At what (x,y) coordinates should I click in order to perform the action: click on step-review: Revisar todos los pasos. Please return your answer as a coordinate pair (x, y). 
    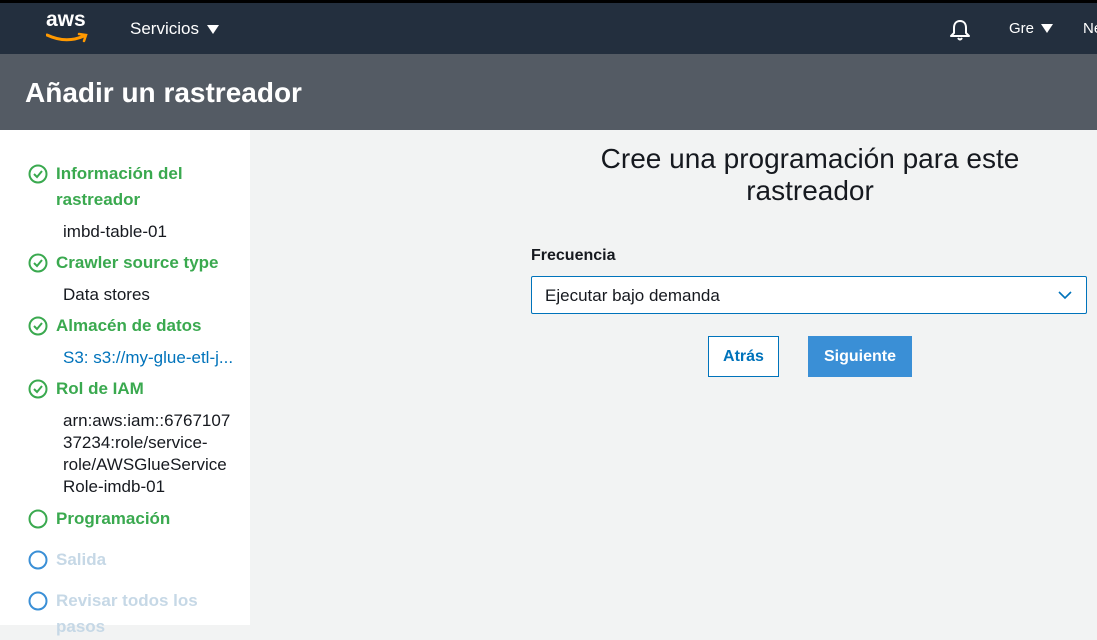
    Looking at the image, I should click on (135, 615).